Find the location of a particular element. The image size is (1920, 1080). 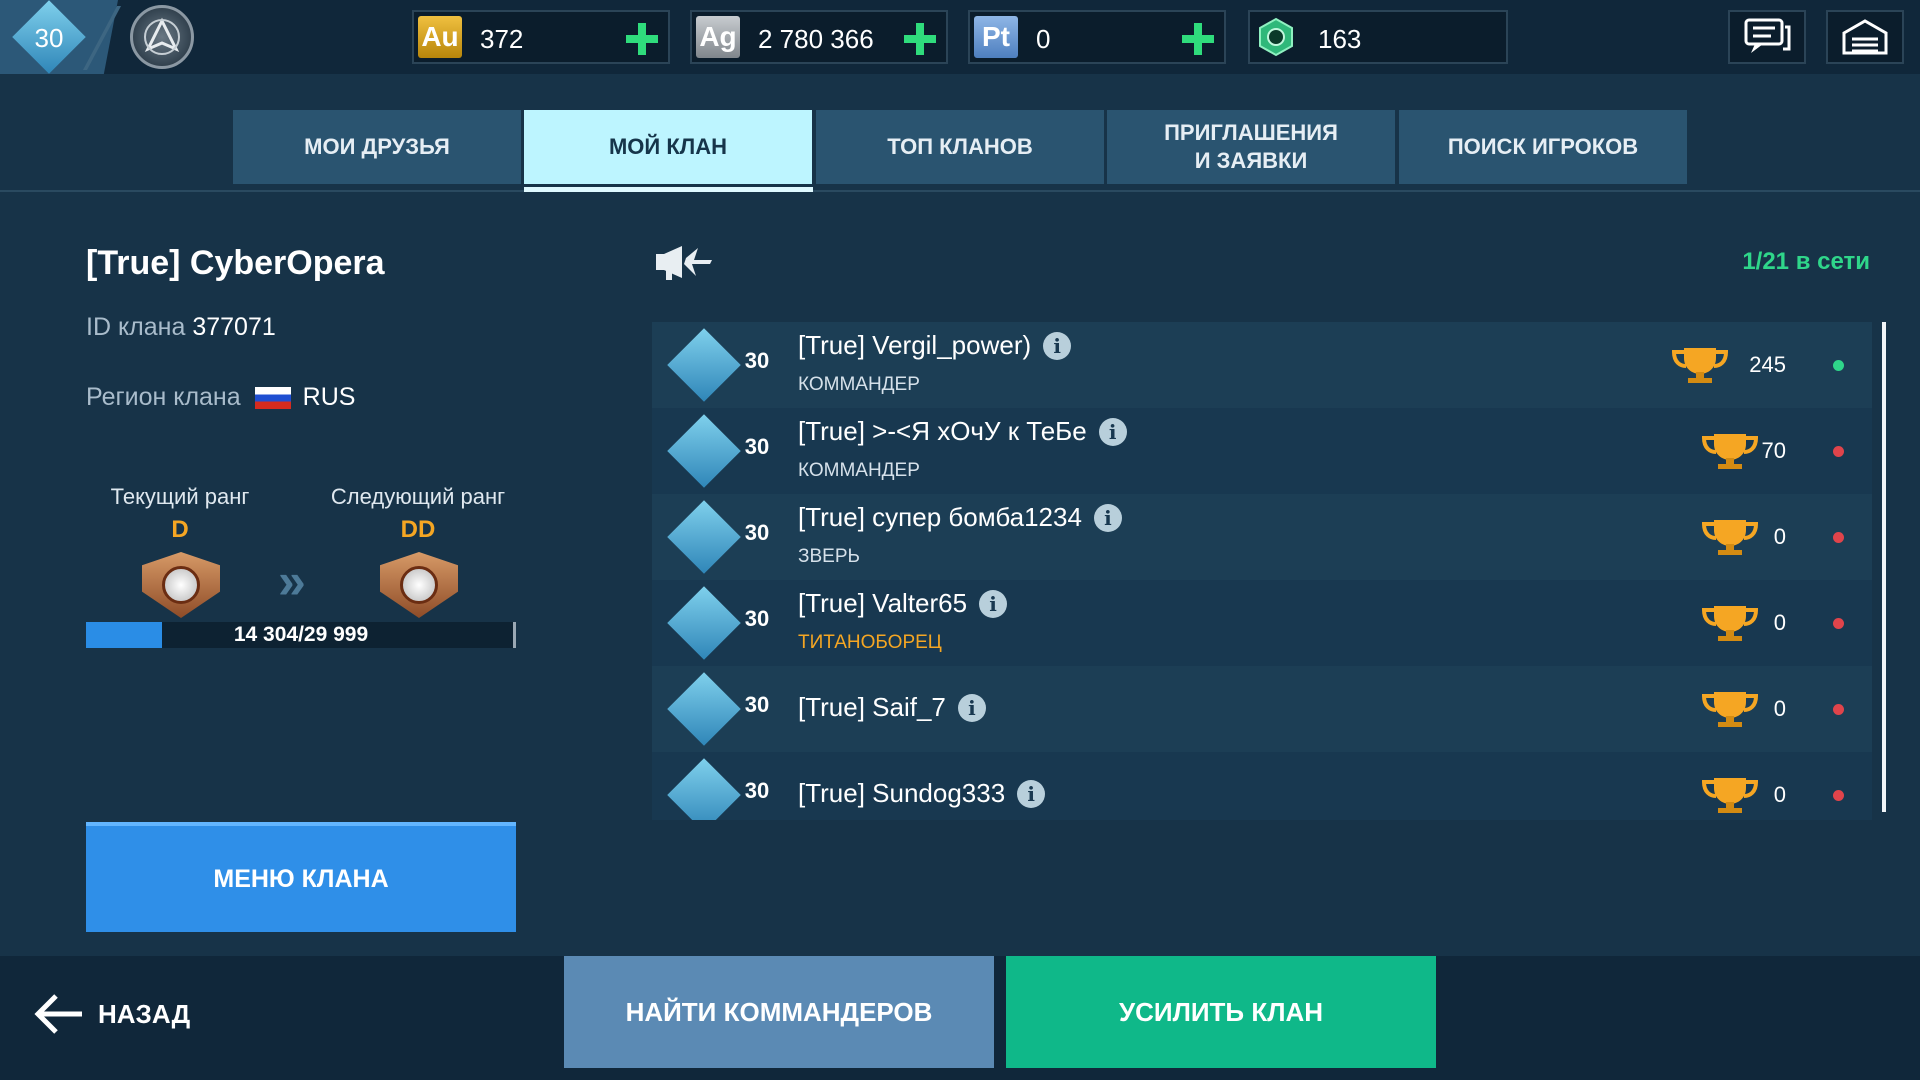

member-row: 30 [True] супер бомба1234 i ЗВЕРЬ 0 is located at coordinates (1262, 537).